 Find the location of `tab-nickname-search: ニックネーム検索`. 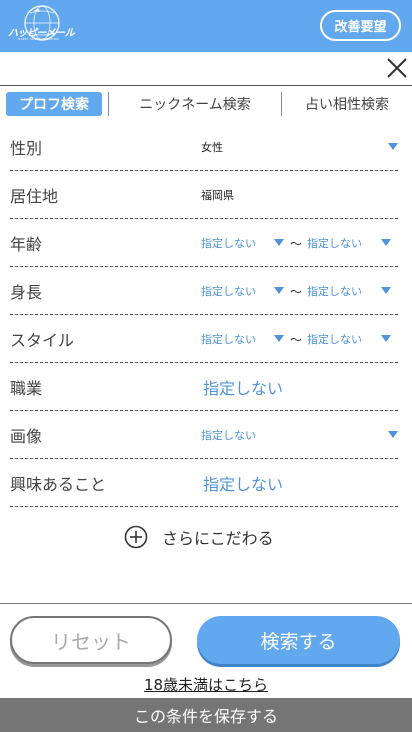

tab-nickname-search: ニックネーム検索 is located at coordinates (195, 104).